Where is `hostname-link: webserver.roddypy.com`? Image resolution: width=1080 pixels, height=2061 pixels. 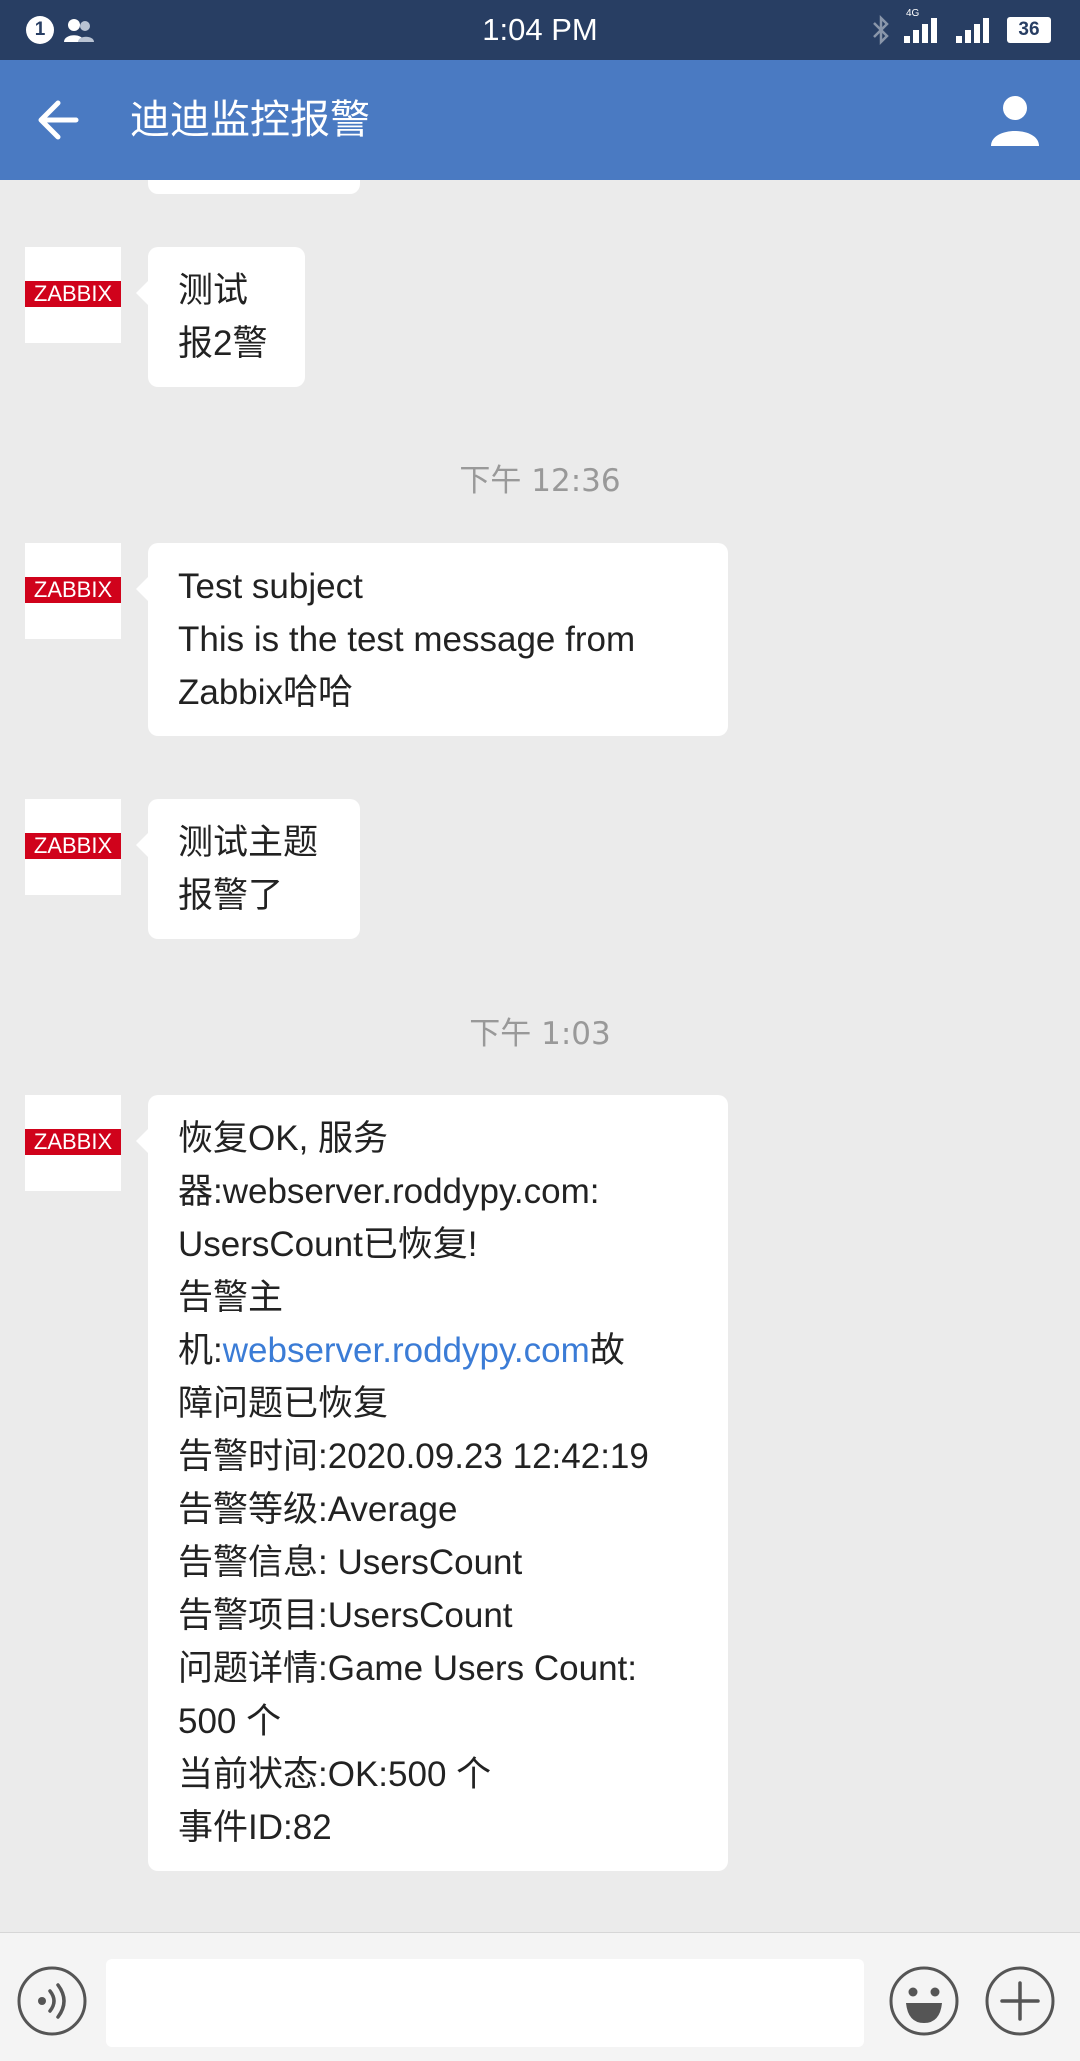
hostname-link: webserver.roddypy.com is located at coordinates (406, 1350).